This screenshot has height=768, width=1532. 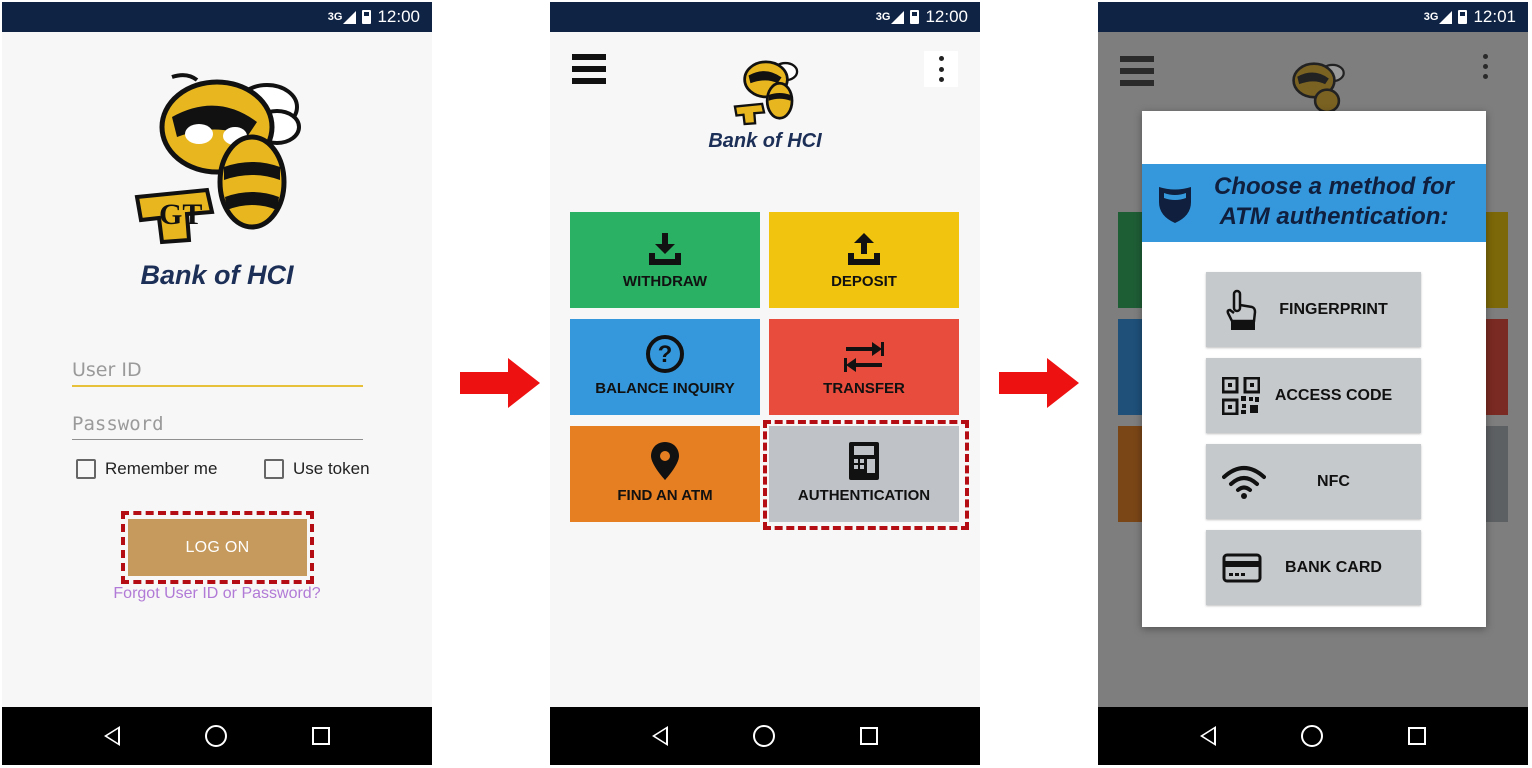 I want to click on forgot-credentials-link: Forgot User ID or Password?, so click(x=217, y=594).